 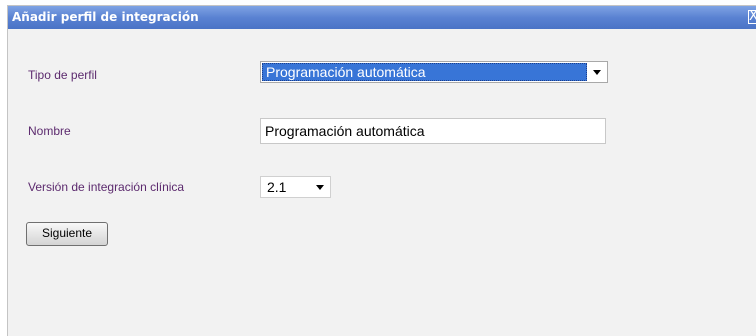 What do you see at coordinates (67, 234) in the screenshot?
I see `next-button: Siguiente` at bounding box center [67, 234].